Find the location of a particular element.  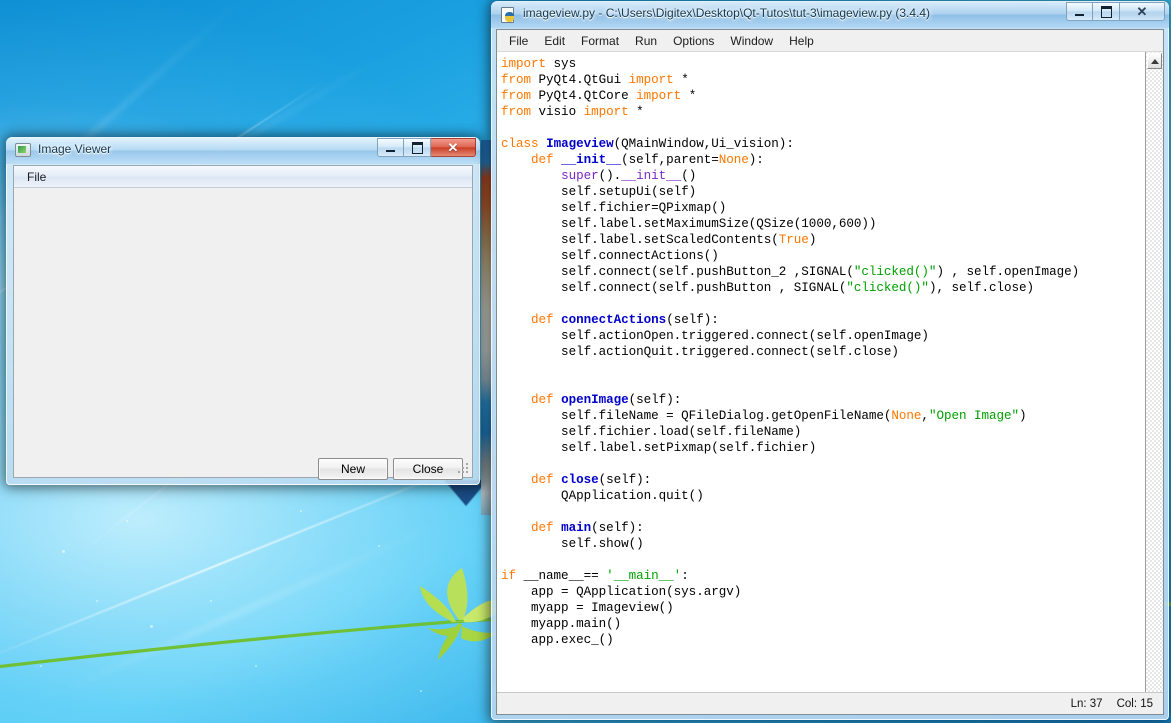

image-viewer-menubar: File is located at coordinates (243, 177).